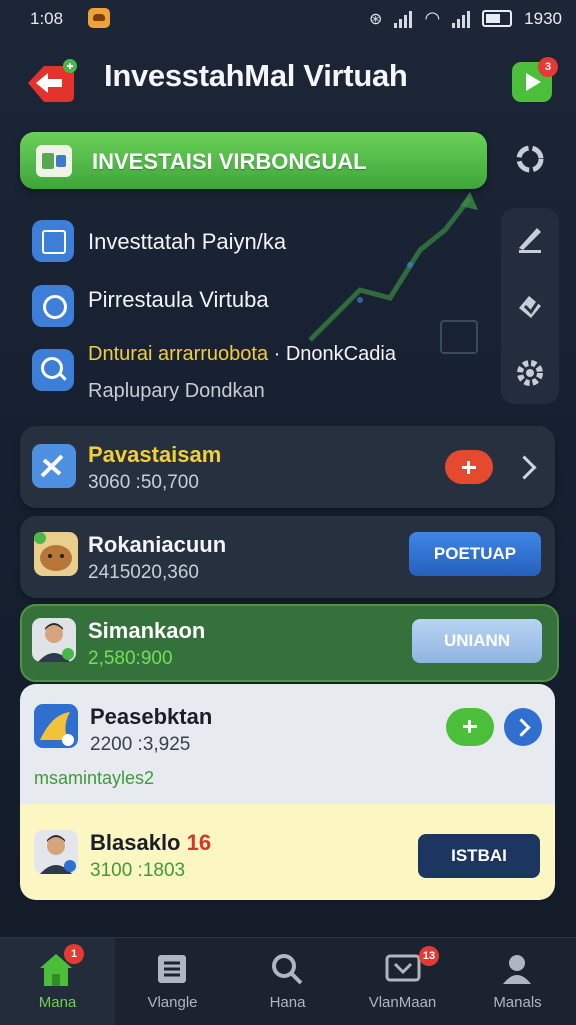 This screenshot has height=1025, width=576. Describe the element at coordinates (403, 19) in the screenshot. I see `signal-icon` at that location.